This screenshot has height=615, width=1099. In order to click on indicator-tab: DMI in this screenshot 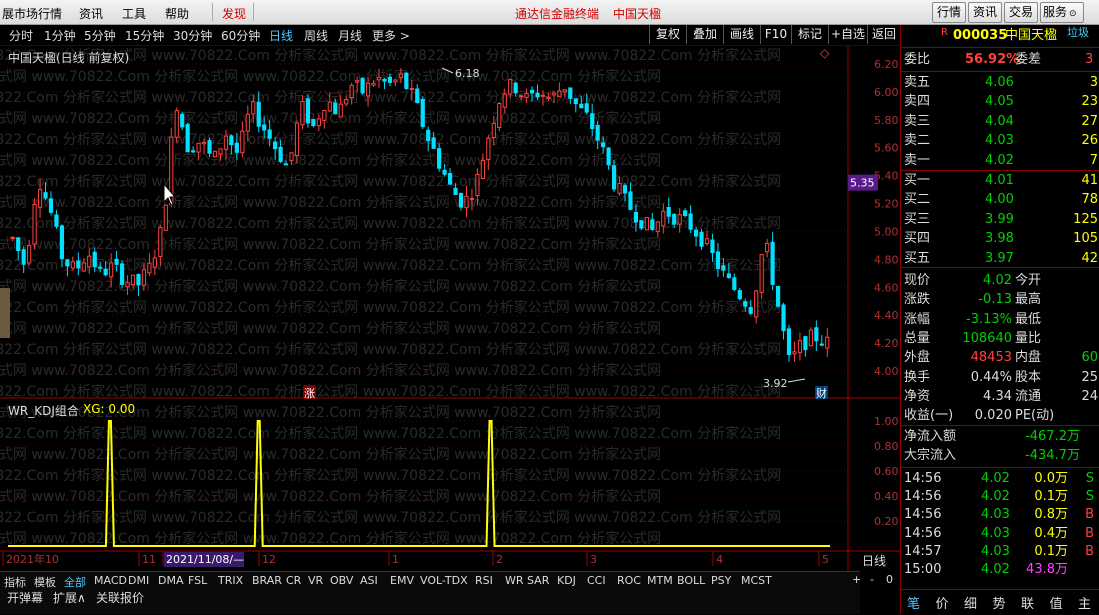, I will do `click(138, 580)`.